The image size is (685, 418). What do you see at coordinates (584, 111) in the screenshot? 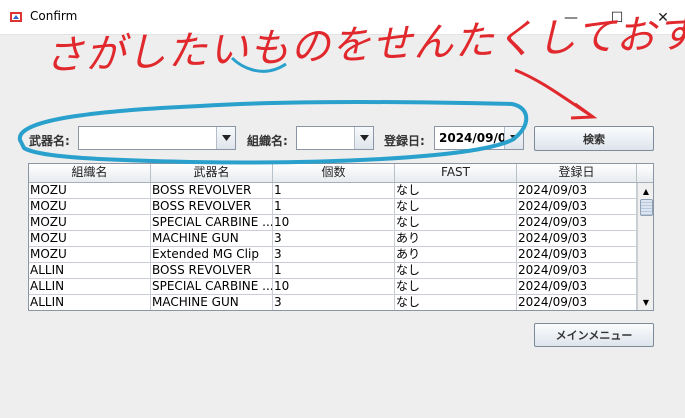
I see `annotation-arrow-head` at bounding box center [584, 111].